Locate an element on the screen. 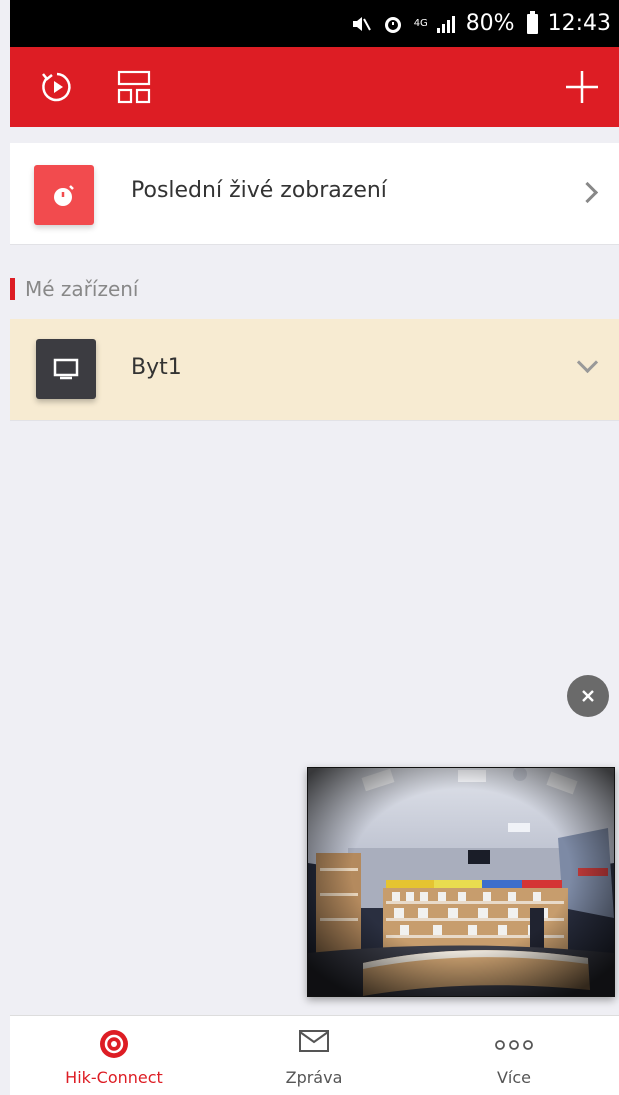 The image size is (619, 1095). tab-more: Více is located at coordinates (514, 1055).